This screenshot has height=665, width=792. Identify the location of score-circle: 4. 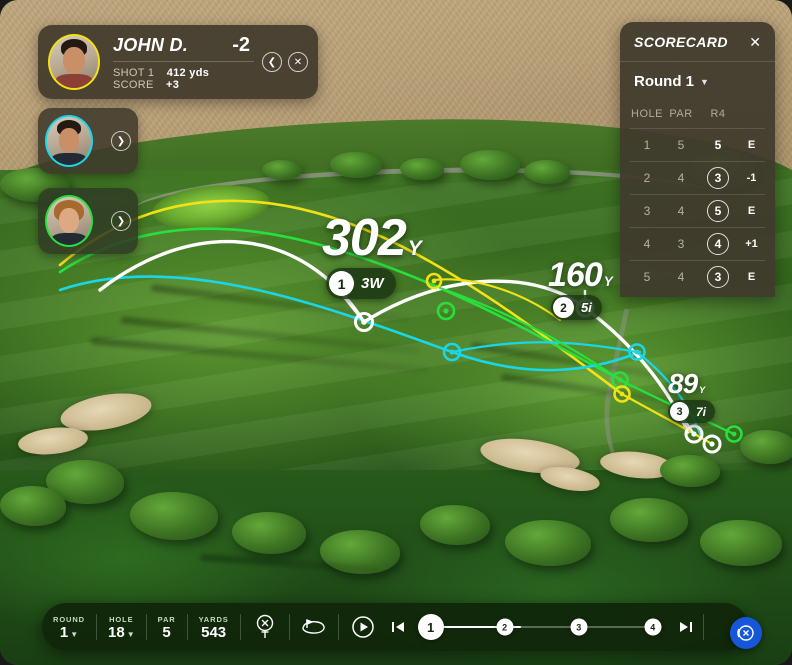
(718, 244).